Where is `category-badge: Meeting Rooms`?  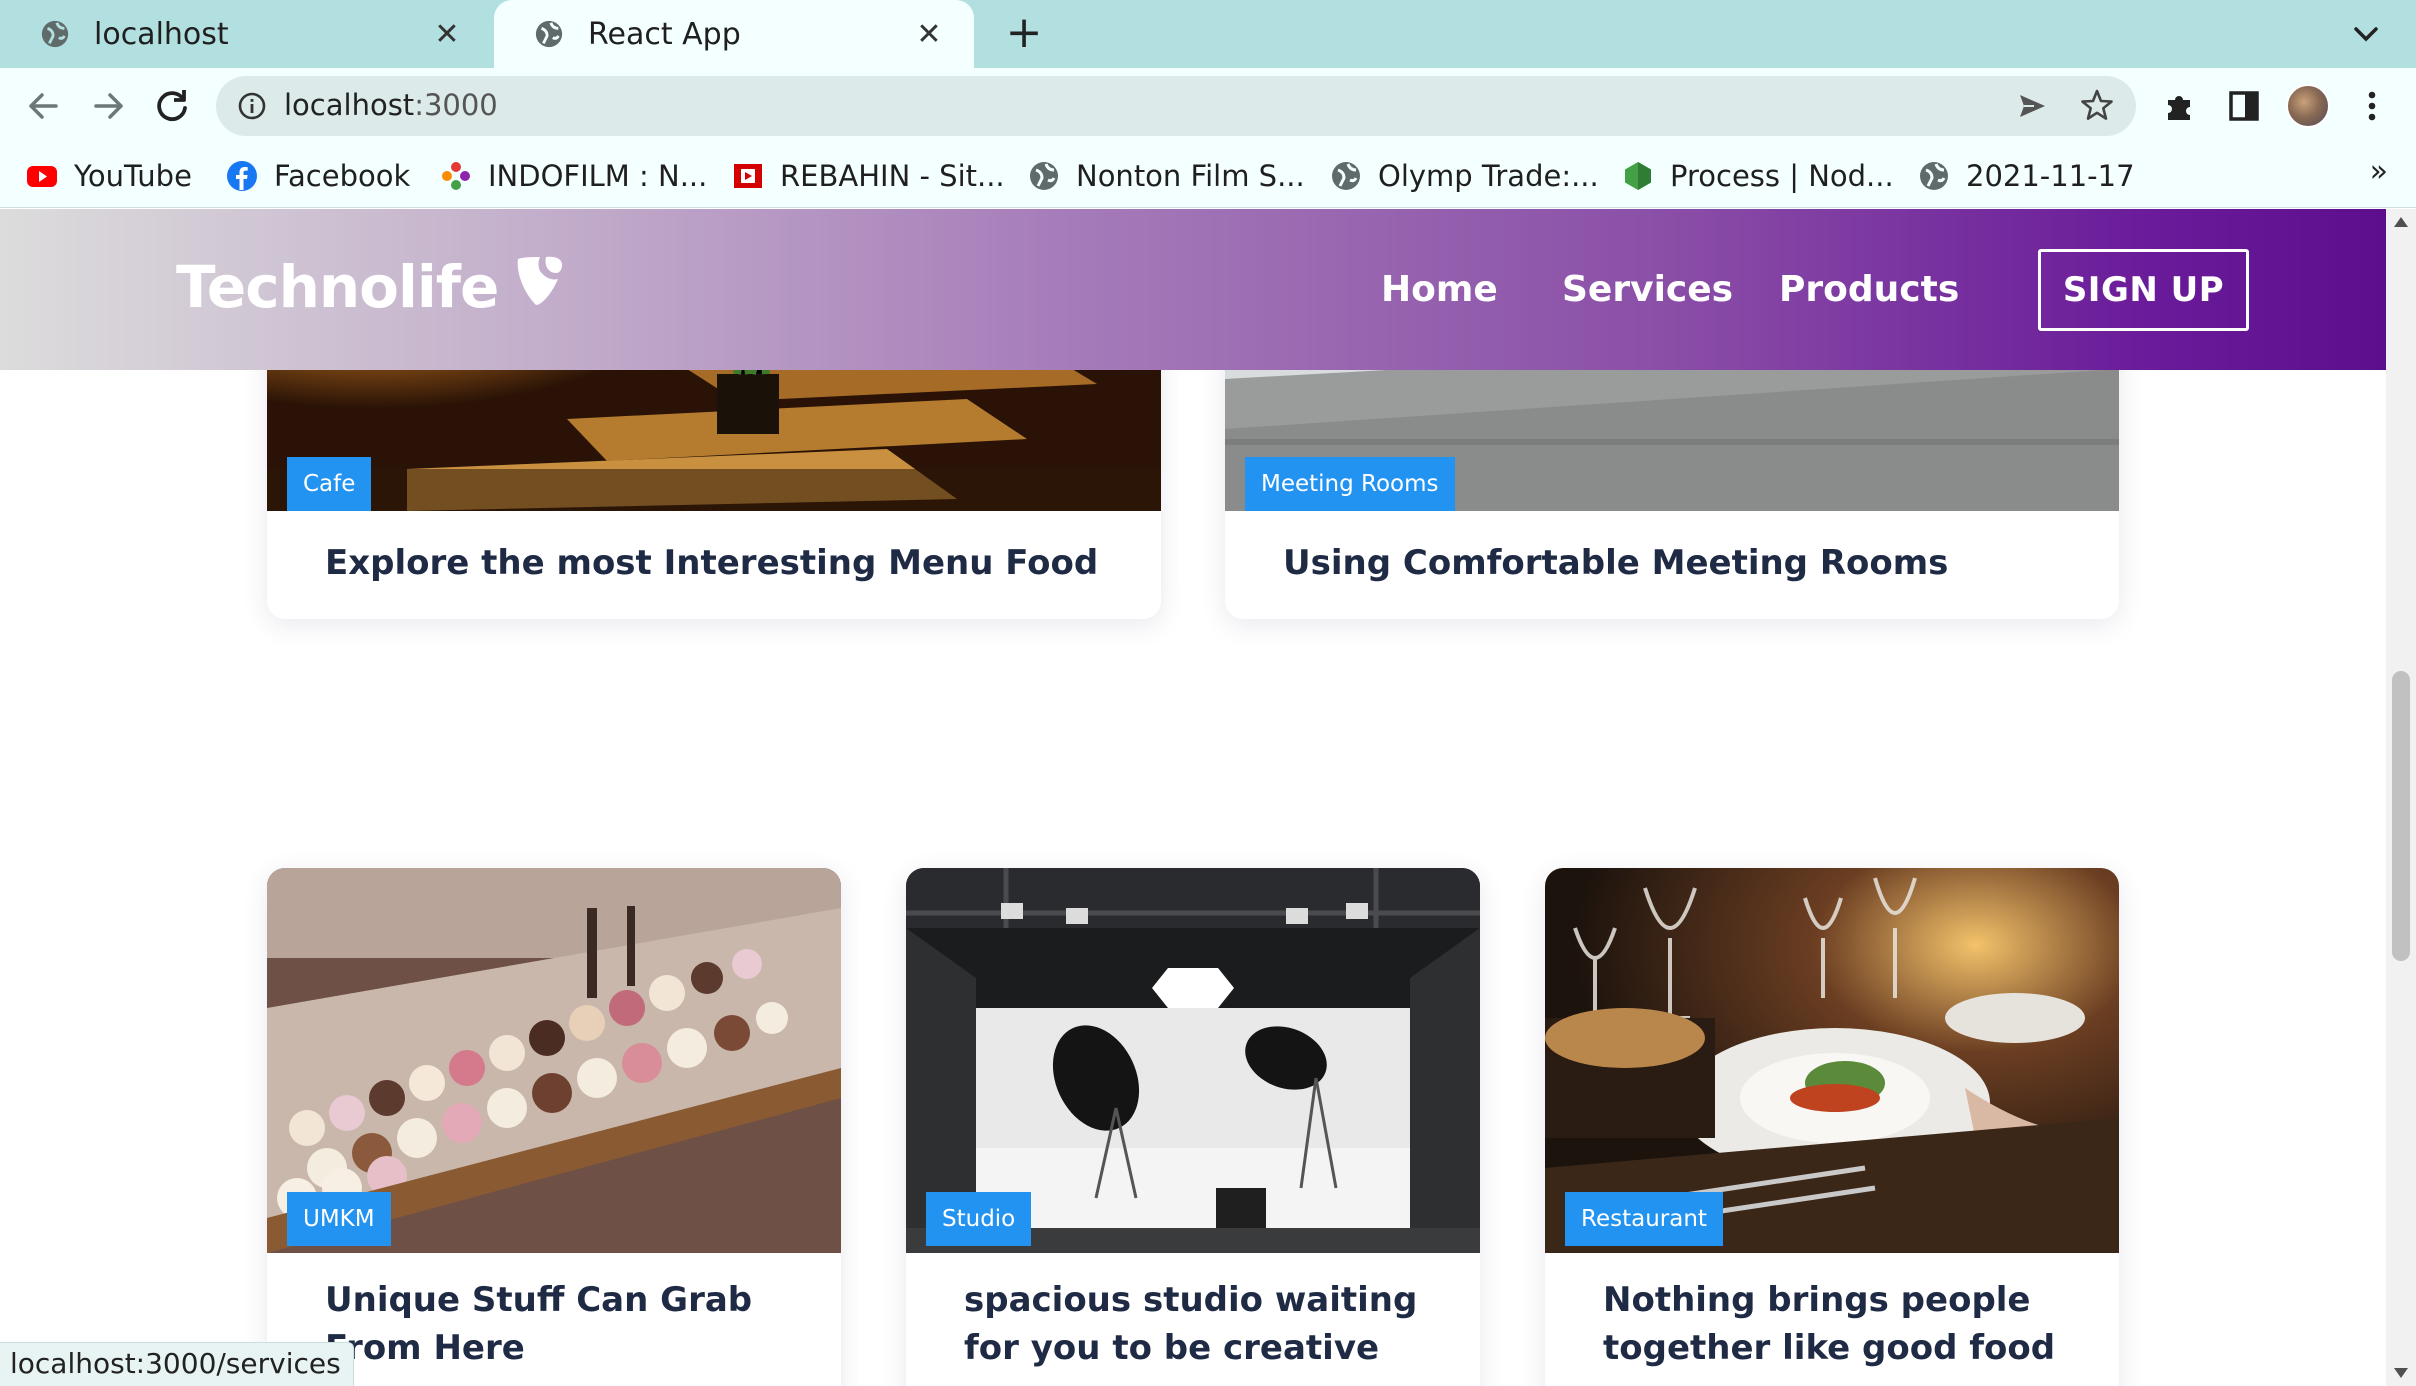
category-badge: Meeting Rooms is located at coordinates (1350, 484).